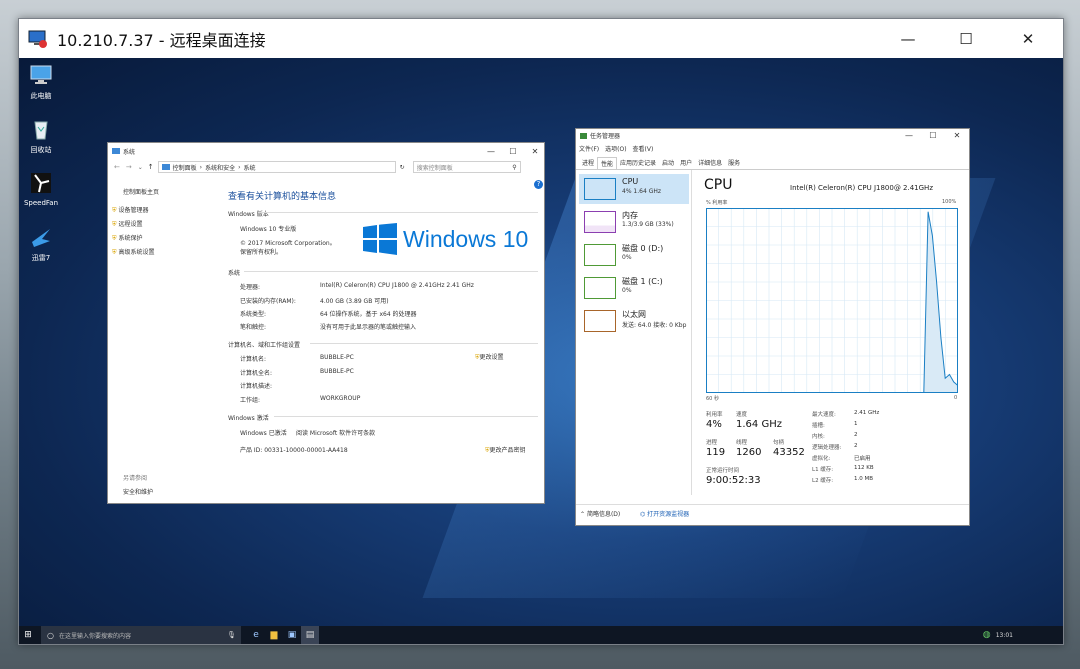 The height and width of the screenshot is (669, 1080). What do you see at coordinates (117, 167) in the screenshot?
I see `back-arrow-icon: ←` at bounding box center [117, 167].